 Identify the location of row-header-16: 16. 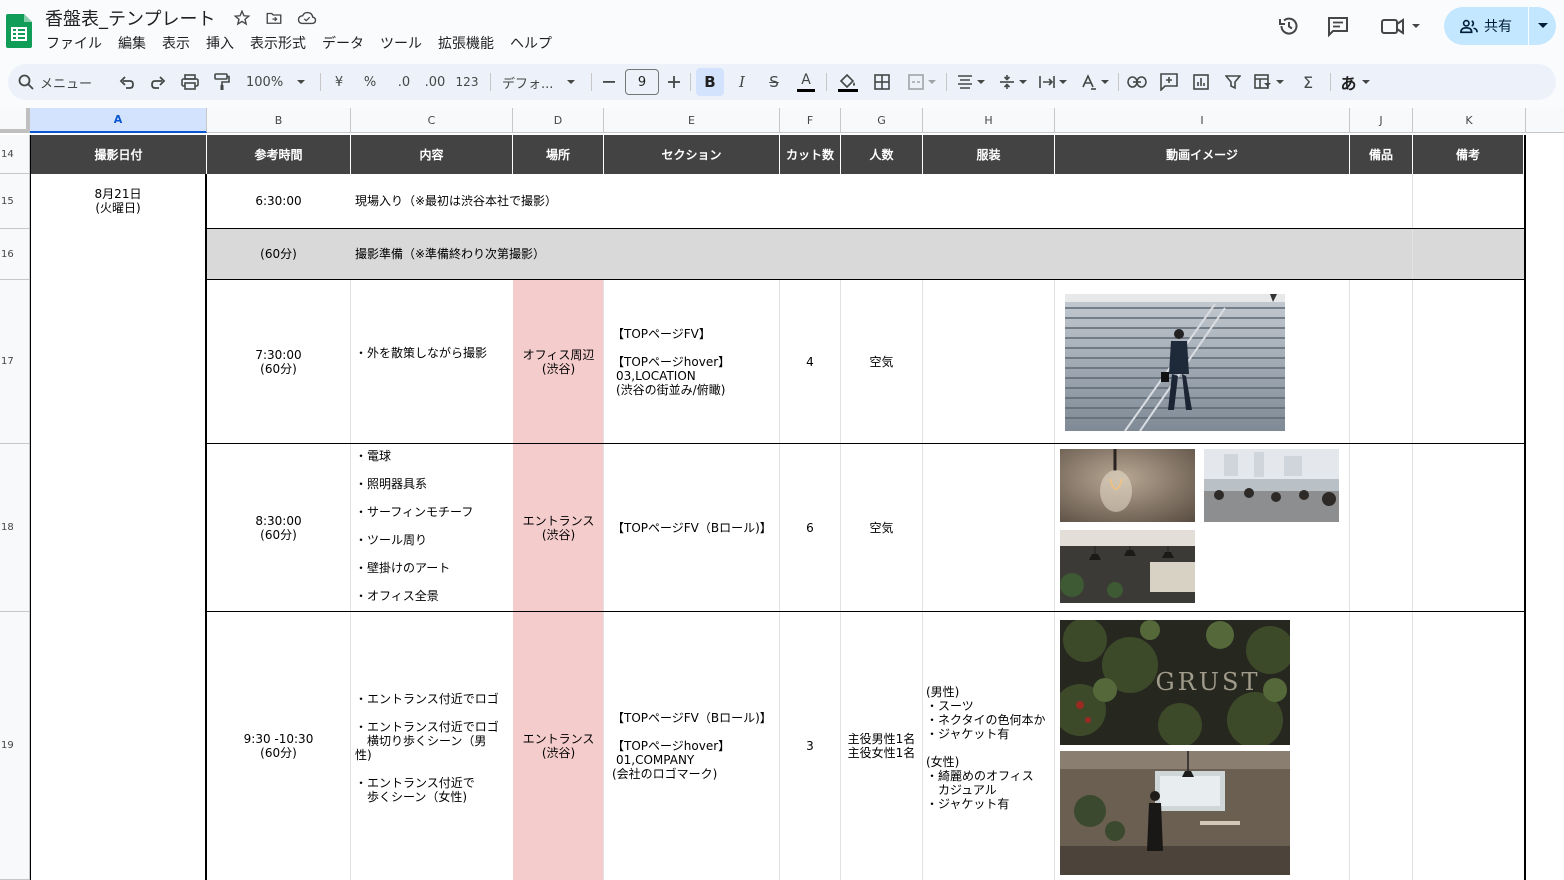
(15, 254).